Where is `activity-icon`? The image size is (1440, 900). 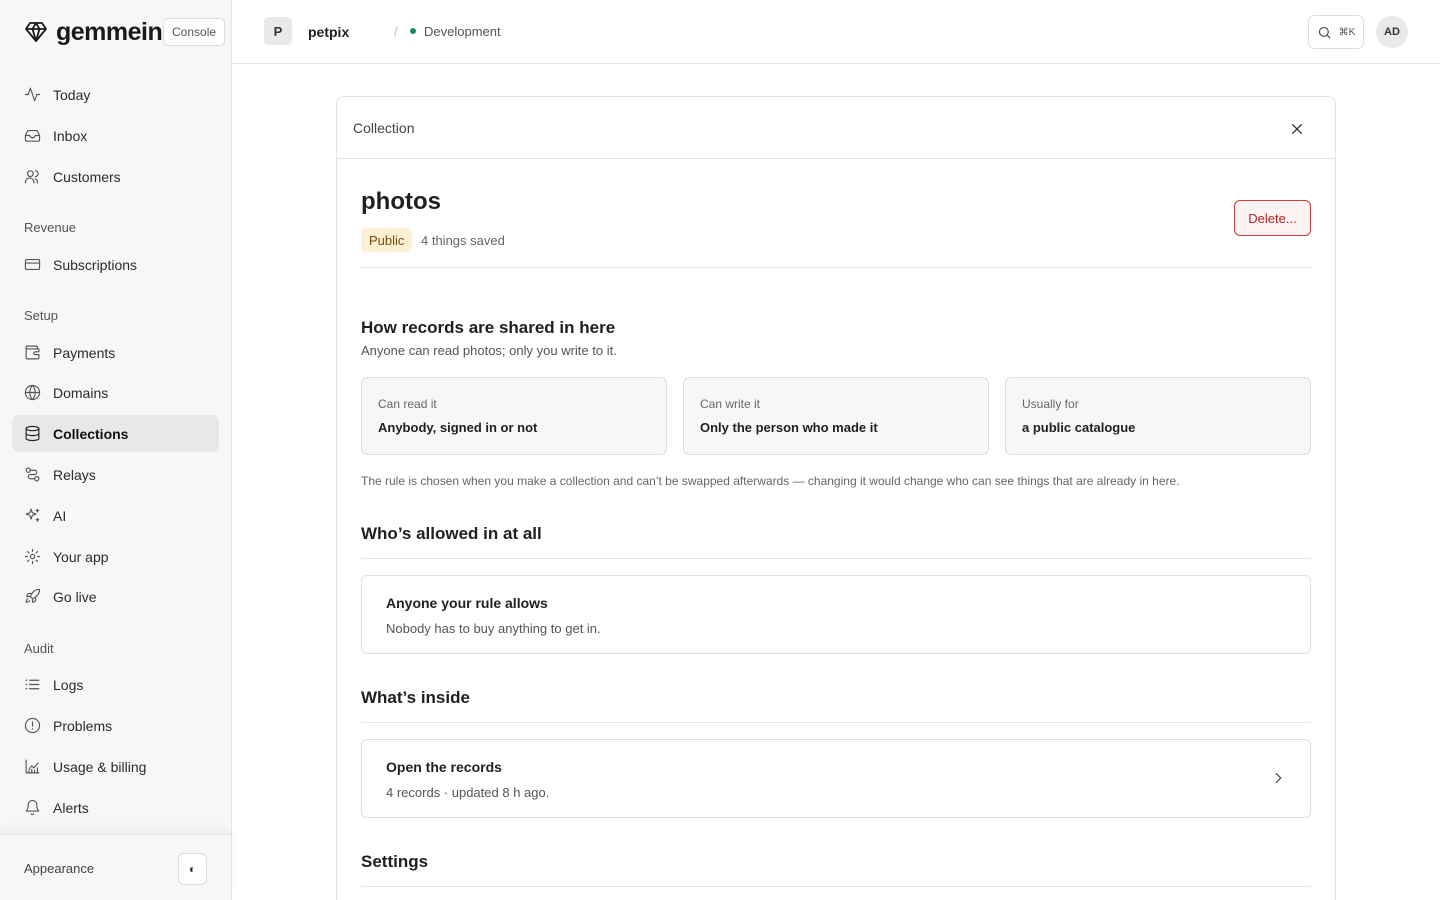
activity-icon is located at coordinates (32, 94).